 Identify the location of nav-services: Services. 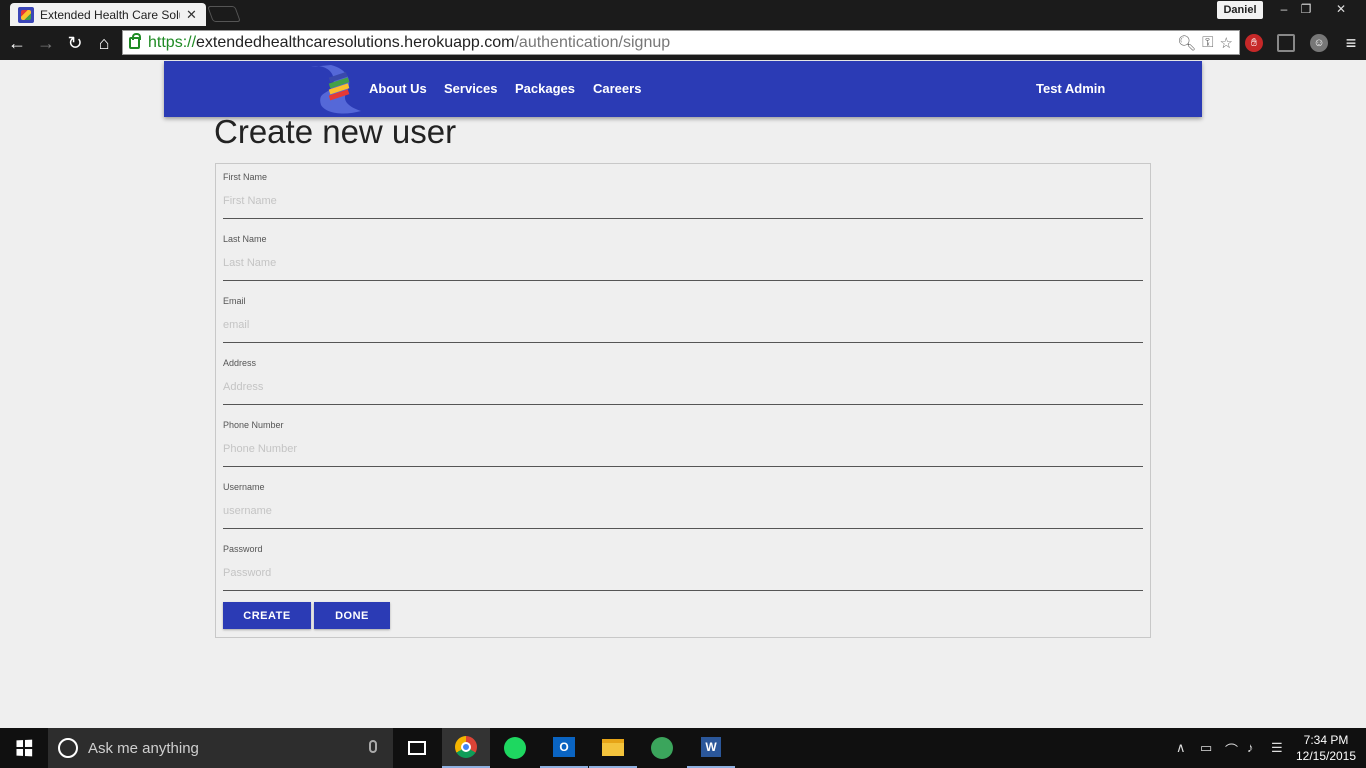
(471, 88).